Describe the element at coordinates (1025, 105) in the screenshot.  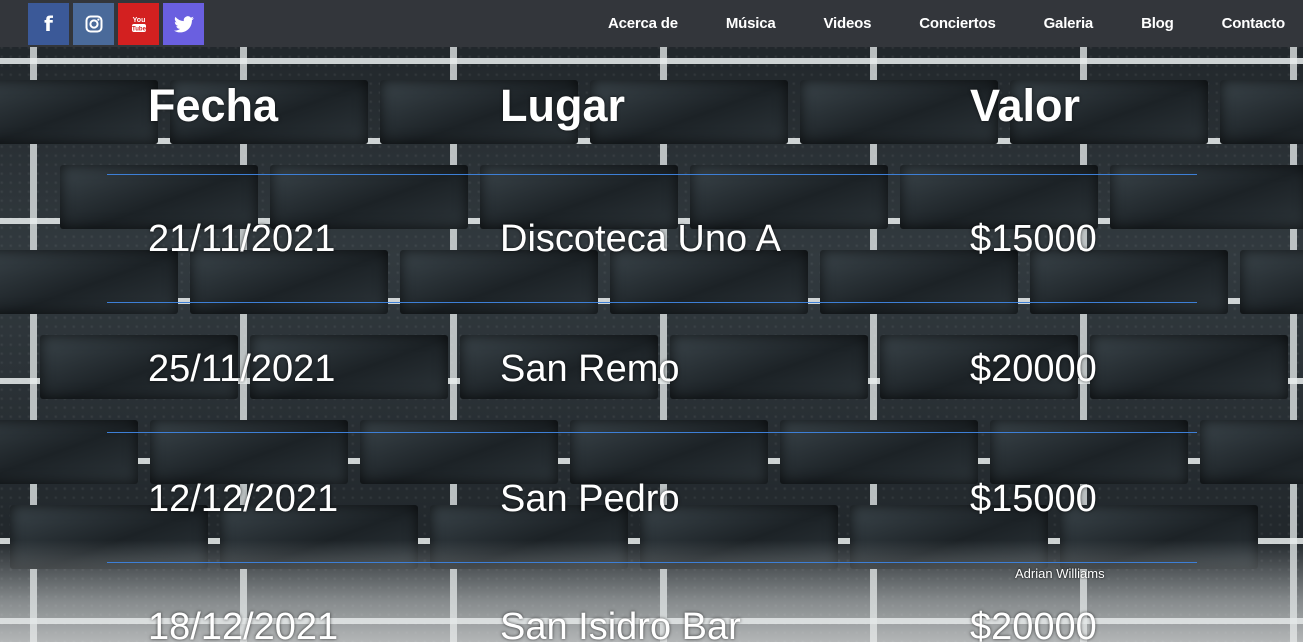
I see `header-valor: Valor` at that location.